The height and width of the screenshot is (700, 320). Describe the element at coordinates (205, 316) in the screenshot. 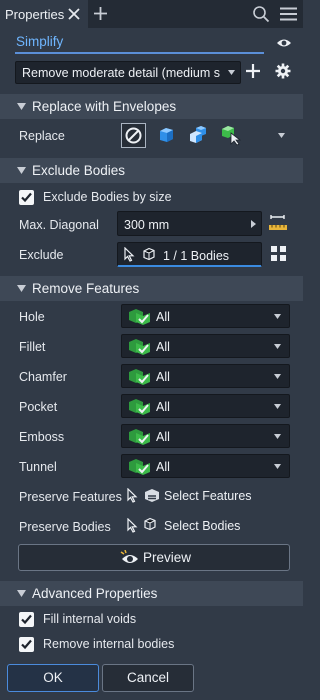

I see `feature-dropdown-hole: All` at that location.